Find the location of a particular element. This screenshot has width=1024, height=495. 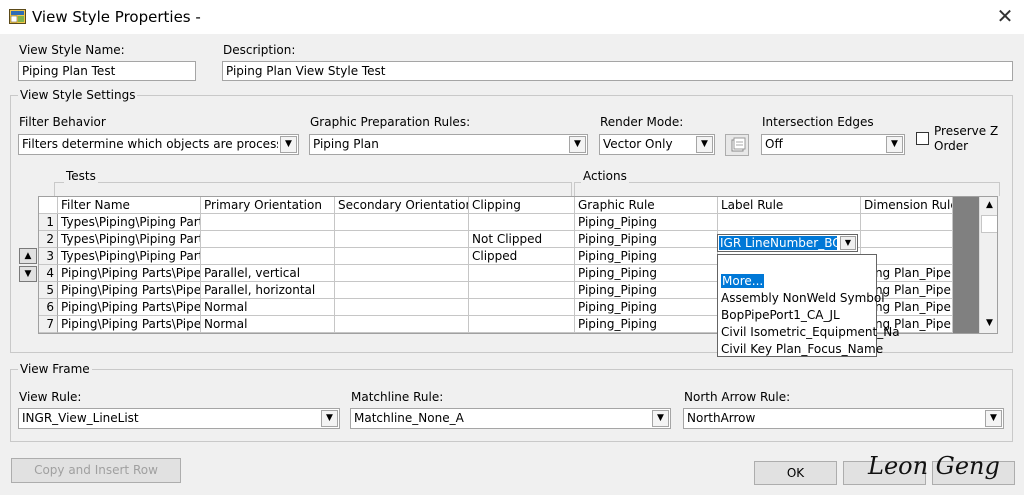

render-properties-button is located at coordinates (737, 145).